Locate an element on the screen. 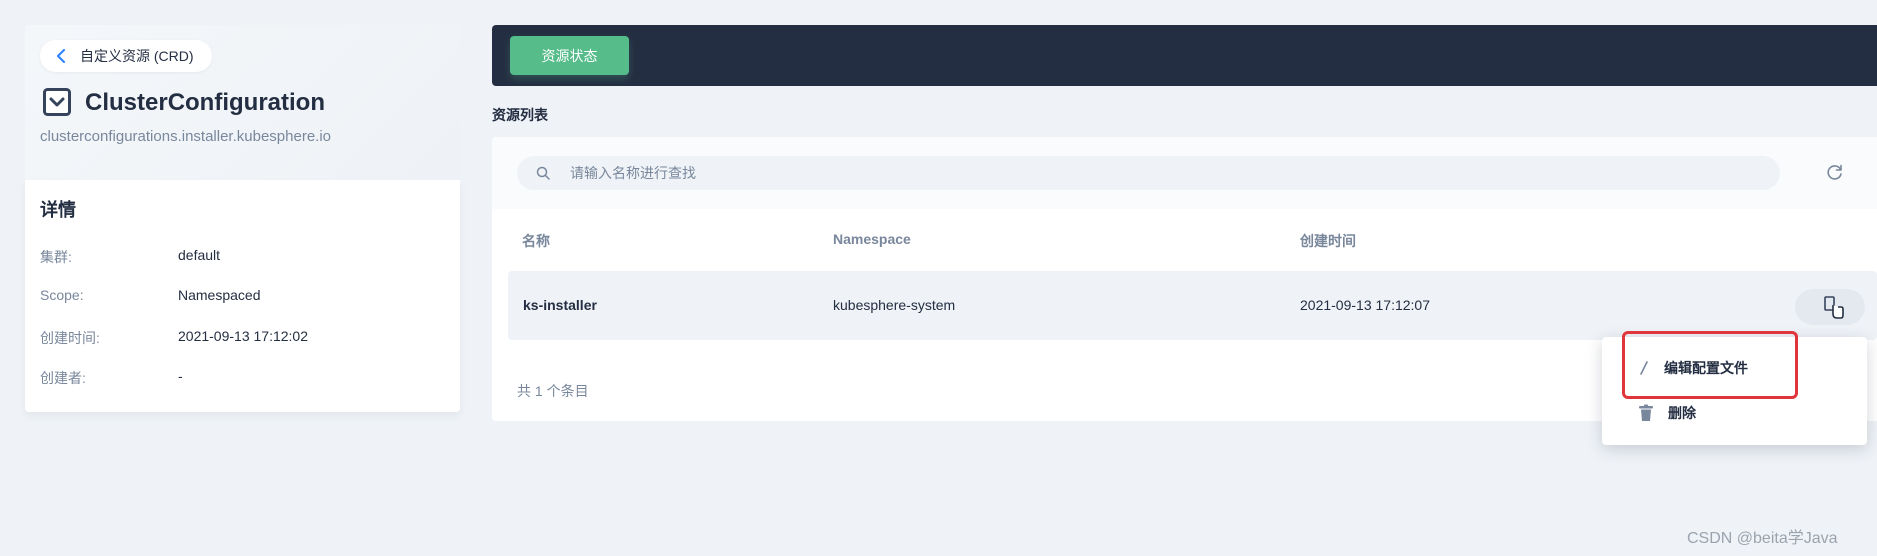 This screenshot has width=1877, height=556. detail-label-scope: Scope: is located at coordinates (62, 295).